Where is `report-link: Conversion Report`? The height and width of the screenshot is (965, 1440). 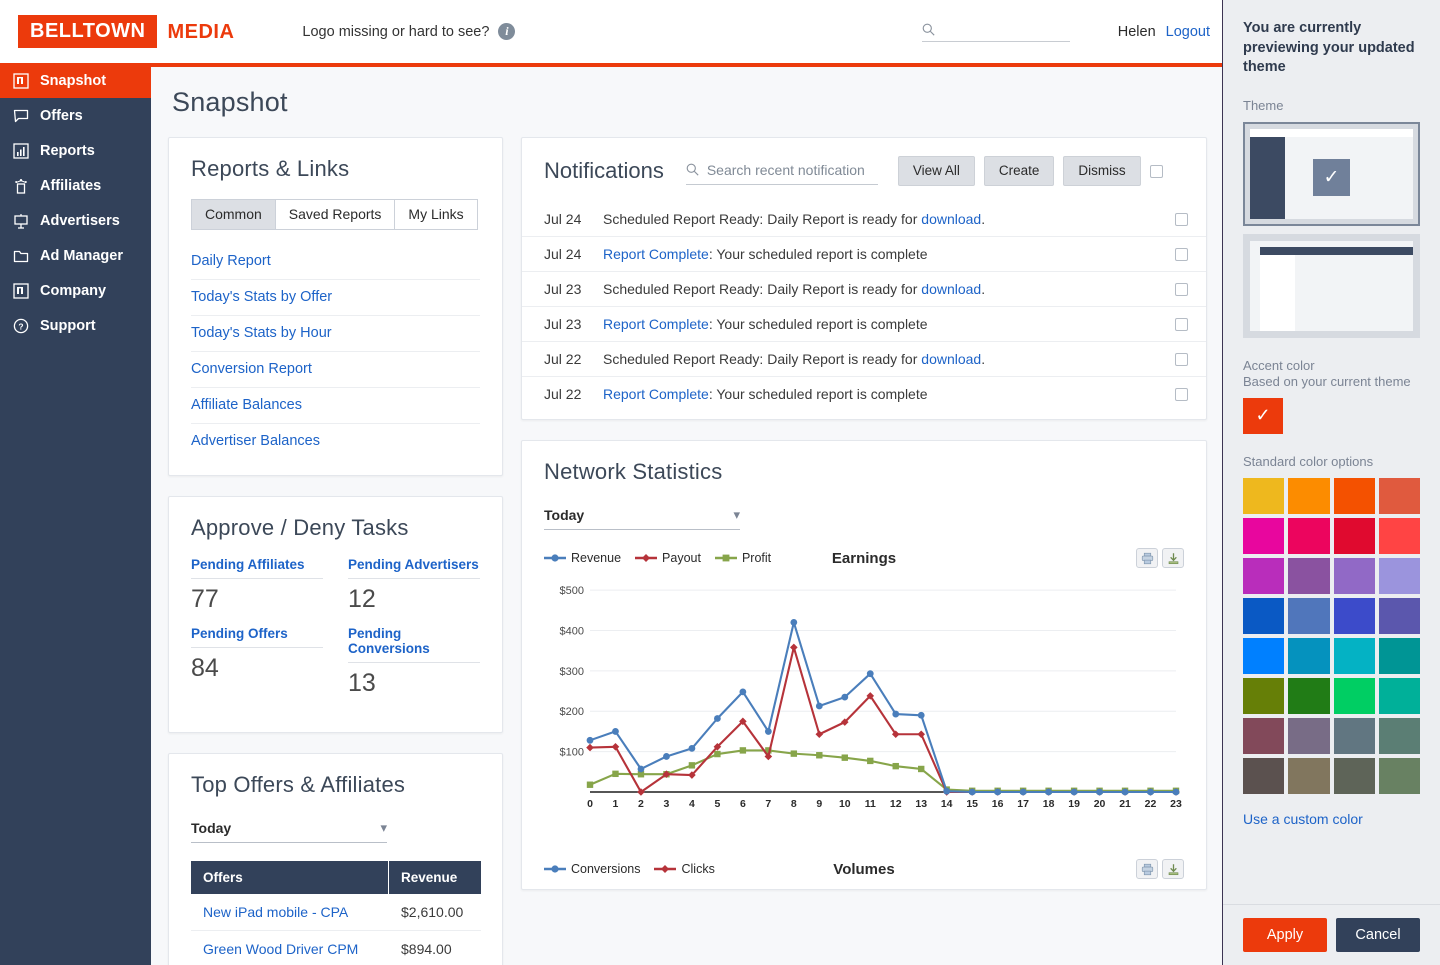 report-link: Conversion Report is located at coordinates (251, 369).